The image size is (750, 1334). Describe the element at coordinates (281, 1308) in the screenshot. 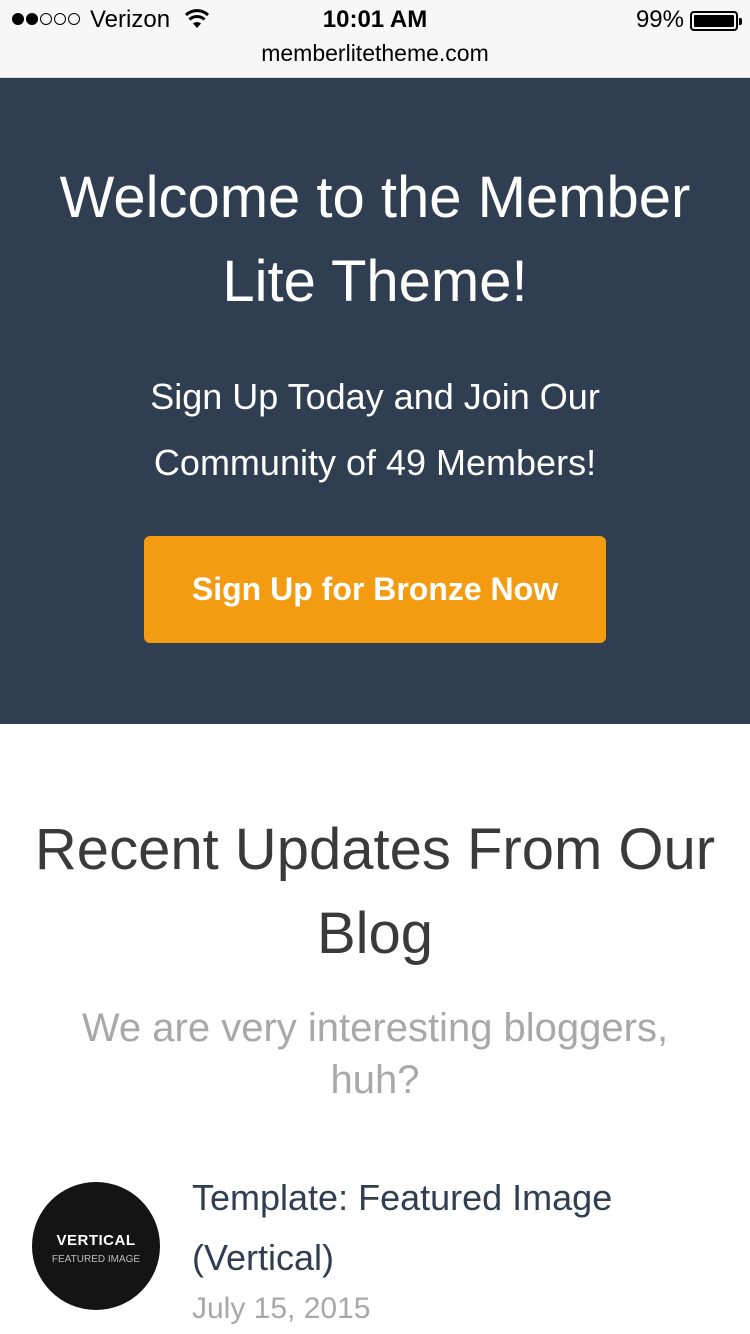

I see `post-date: July 15, 2015` at that location.